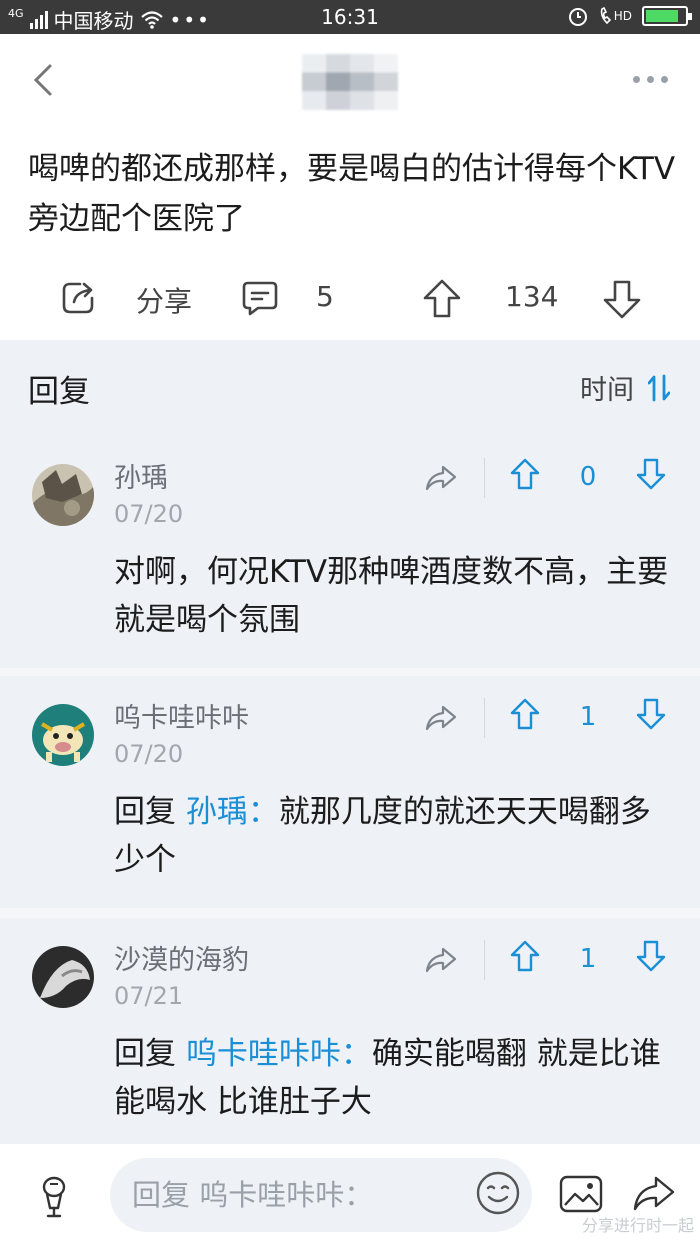  I want to click on reply-input, so click(321, 1195).